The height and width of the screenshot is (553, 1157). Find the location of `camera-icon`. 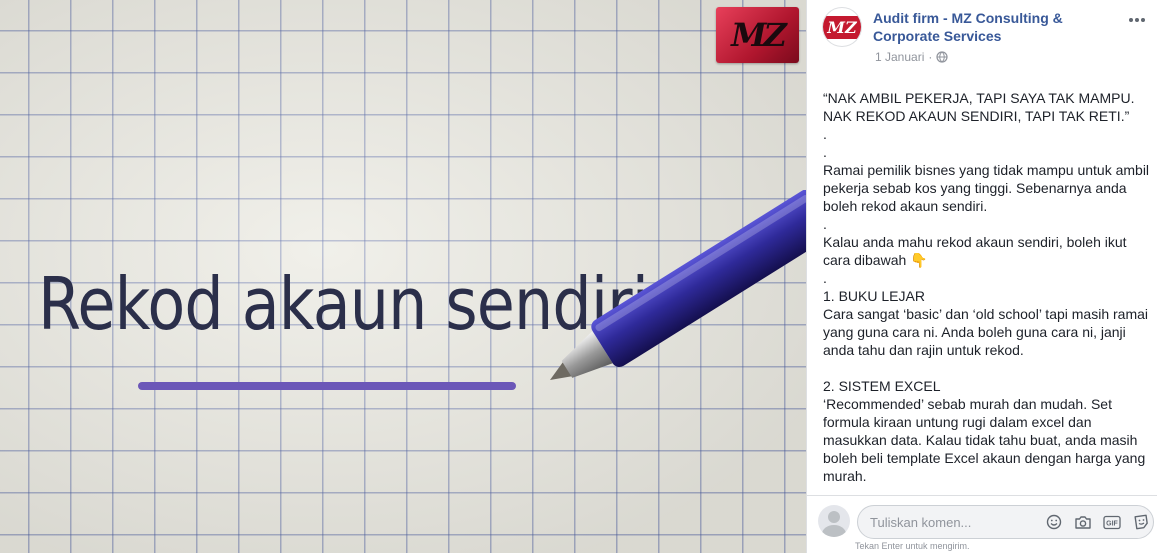

camera-icon is located at coordinates (1083, 522).